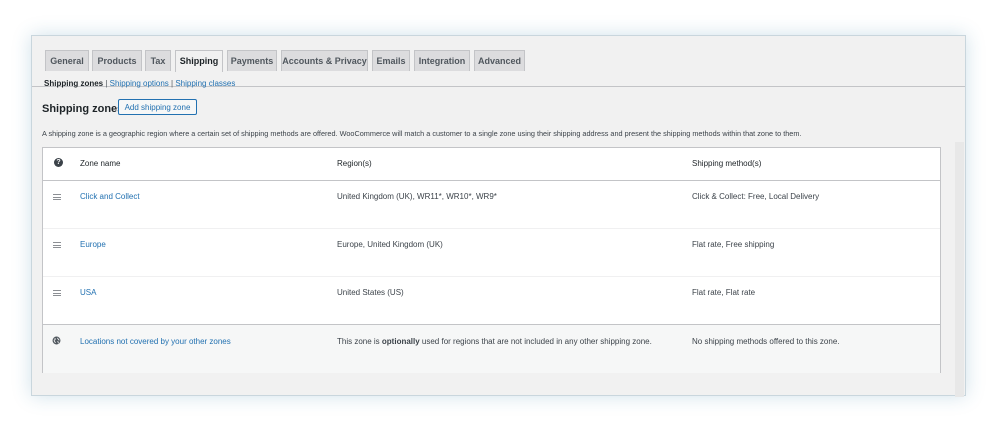 This screenshot has width=1000, height=437. I want to click on zone-name-link: Click and Collect, so click(110, 196).